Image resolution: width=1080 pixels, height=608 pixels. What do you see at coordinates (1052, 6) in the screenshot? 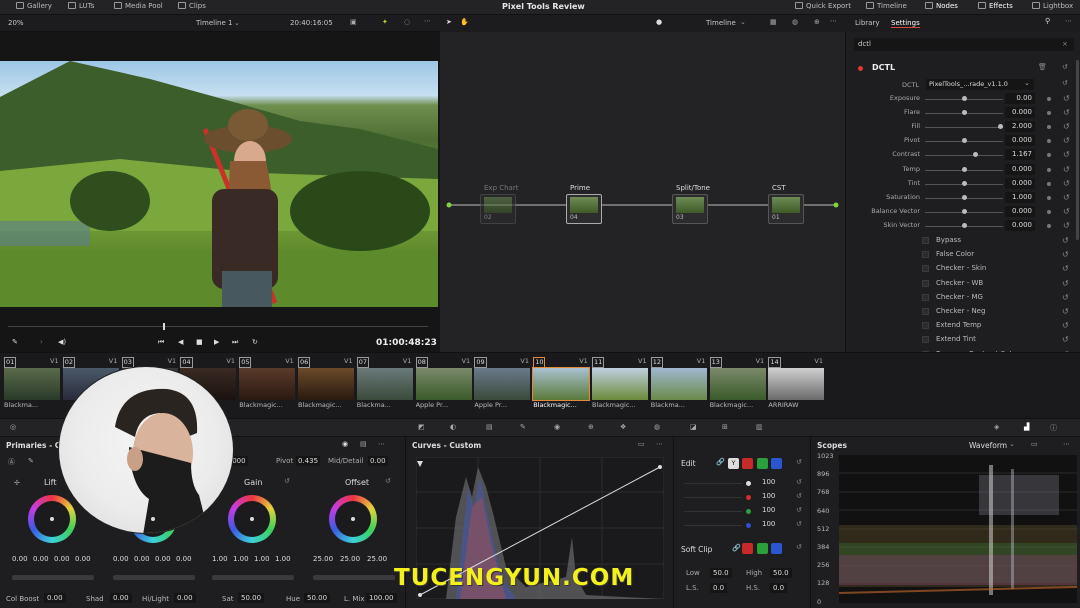
I see `lightbox-button: Lightbox` at bounding box center [1052, 6].